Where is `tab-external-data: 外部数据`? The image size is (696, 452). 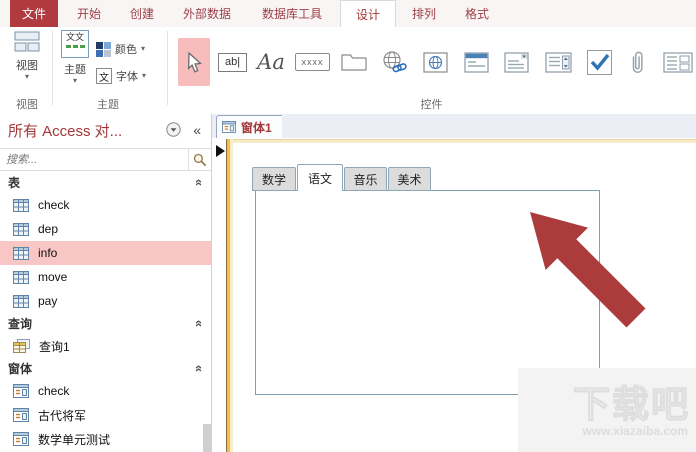
tab-external-data: 外部数据 is located at coordinates (207, 13).